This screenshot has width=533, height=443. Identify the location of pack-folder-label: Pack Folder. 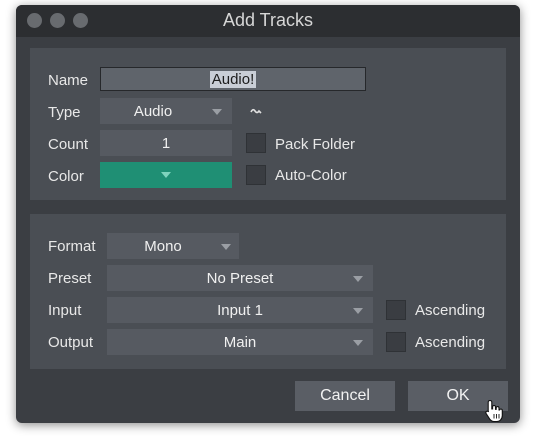
(315, 144).